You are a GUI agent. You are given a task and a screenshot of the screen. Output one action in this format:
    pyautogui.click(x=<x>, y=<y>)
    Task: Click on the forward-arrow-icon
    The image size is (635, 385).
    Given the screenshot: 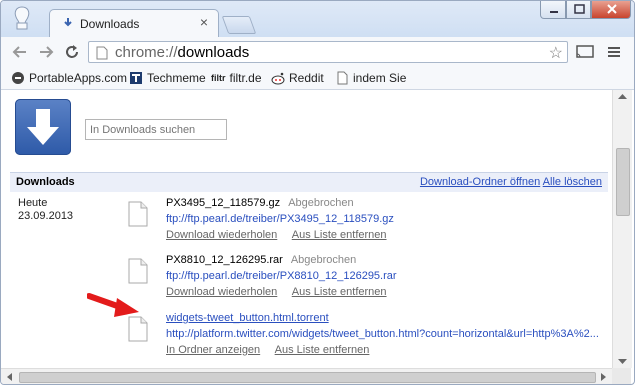 What is the action you would take?
    pyautogui.click(x=46, y=52)
    